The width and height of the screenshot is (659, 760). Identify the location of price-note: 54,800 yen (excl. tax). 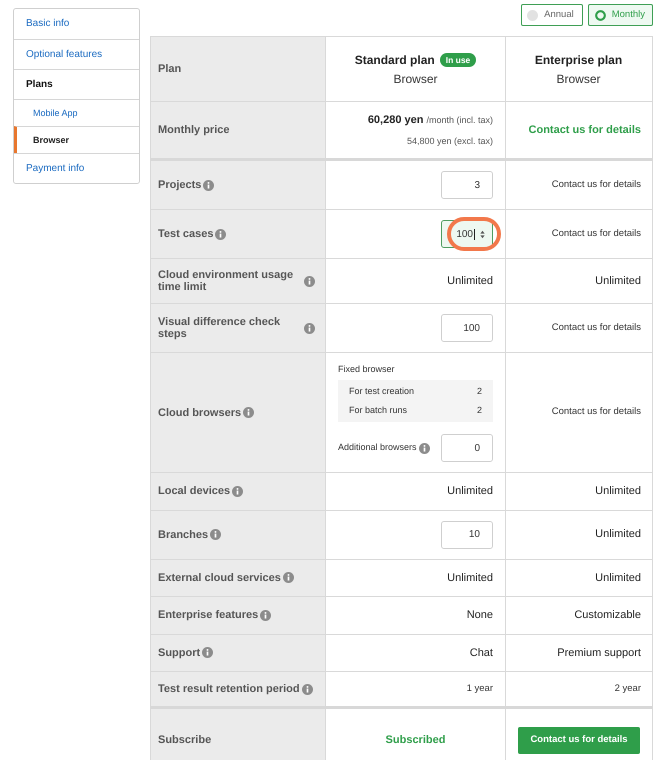
(449, 141).